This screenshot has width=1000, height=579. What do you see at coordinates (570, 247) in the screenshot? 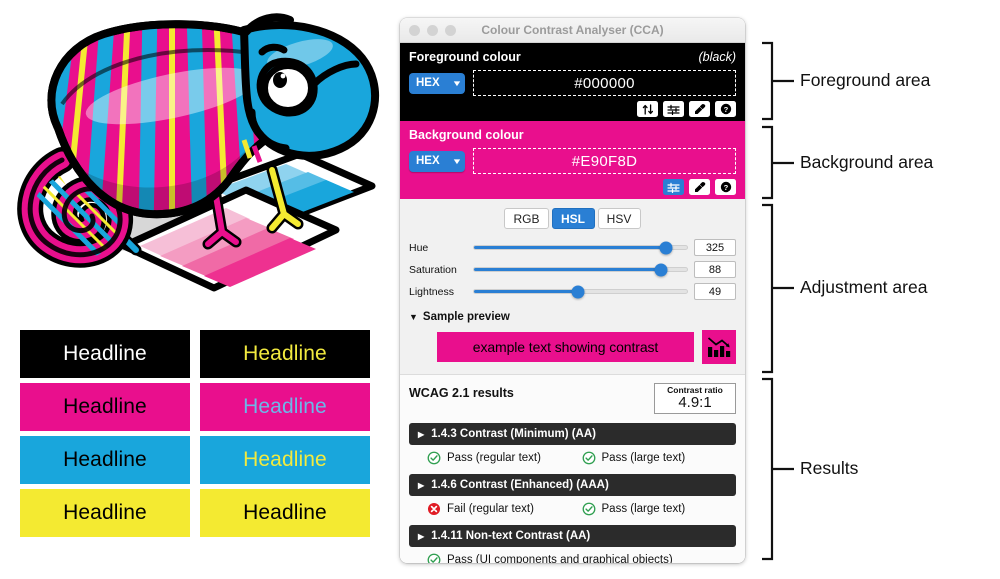
I see `slider-hue-fill` at bounding box center [570, 247].